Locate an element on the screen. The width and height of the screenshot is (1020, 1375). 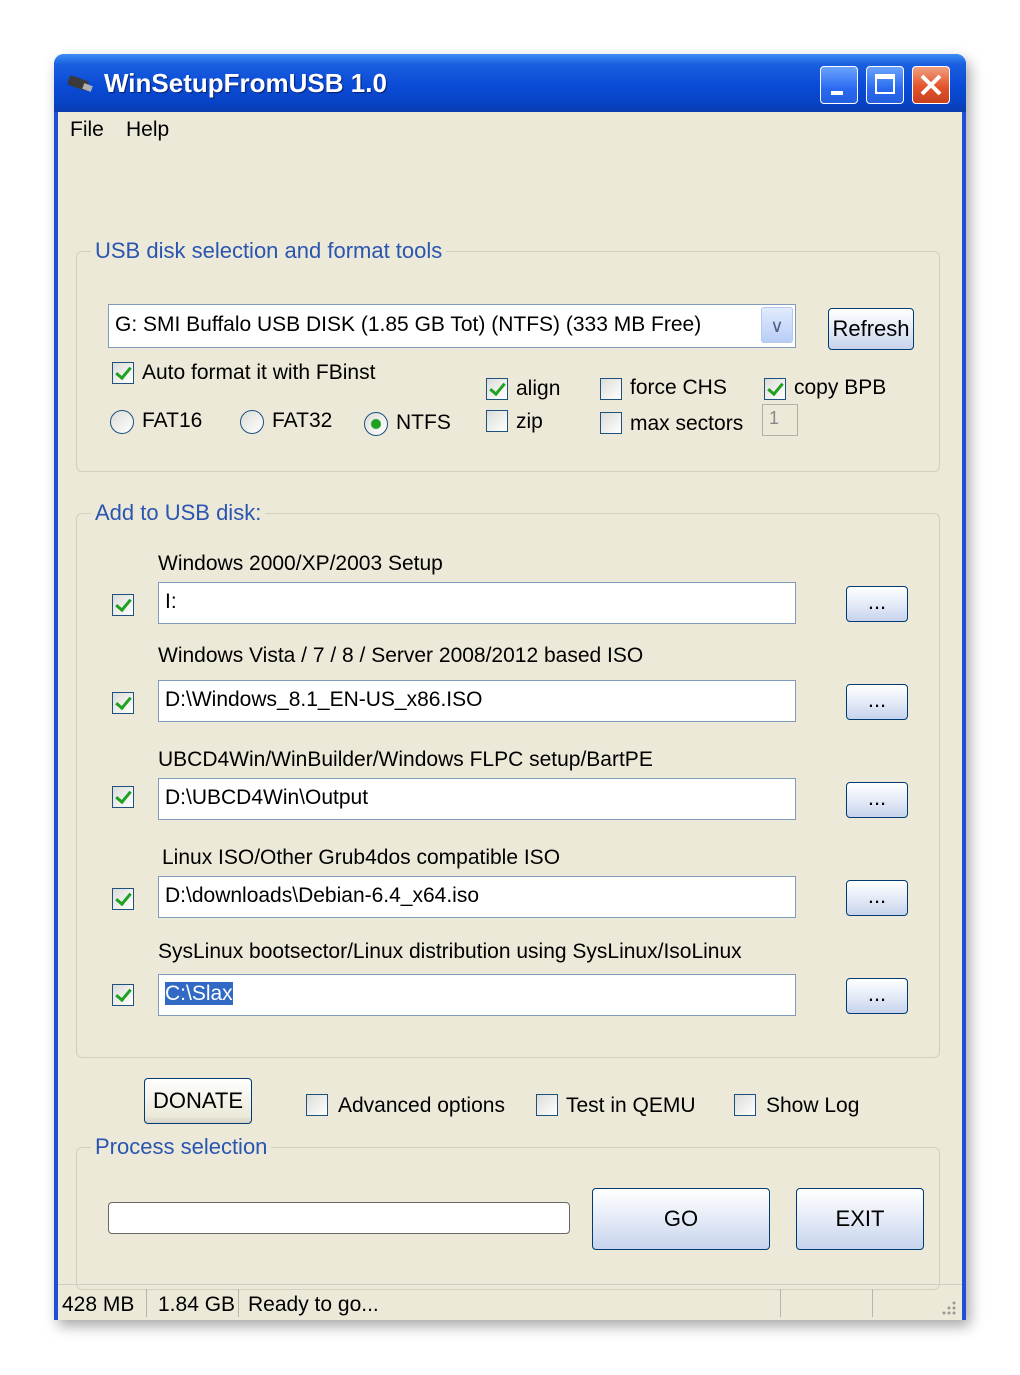
align-checkbox is located at coordinates (497, 389).